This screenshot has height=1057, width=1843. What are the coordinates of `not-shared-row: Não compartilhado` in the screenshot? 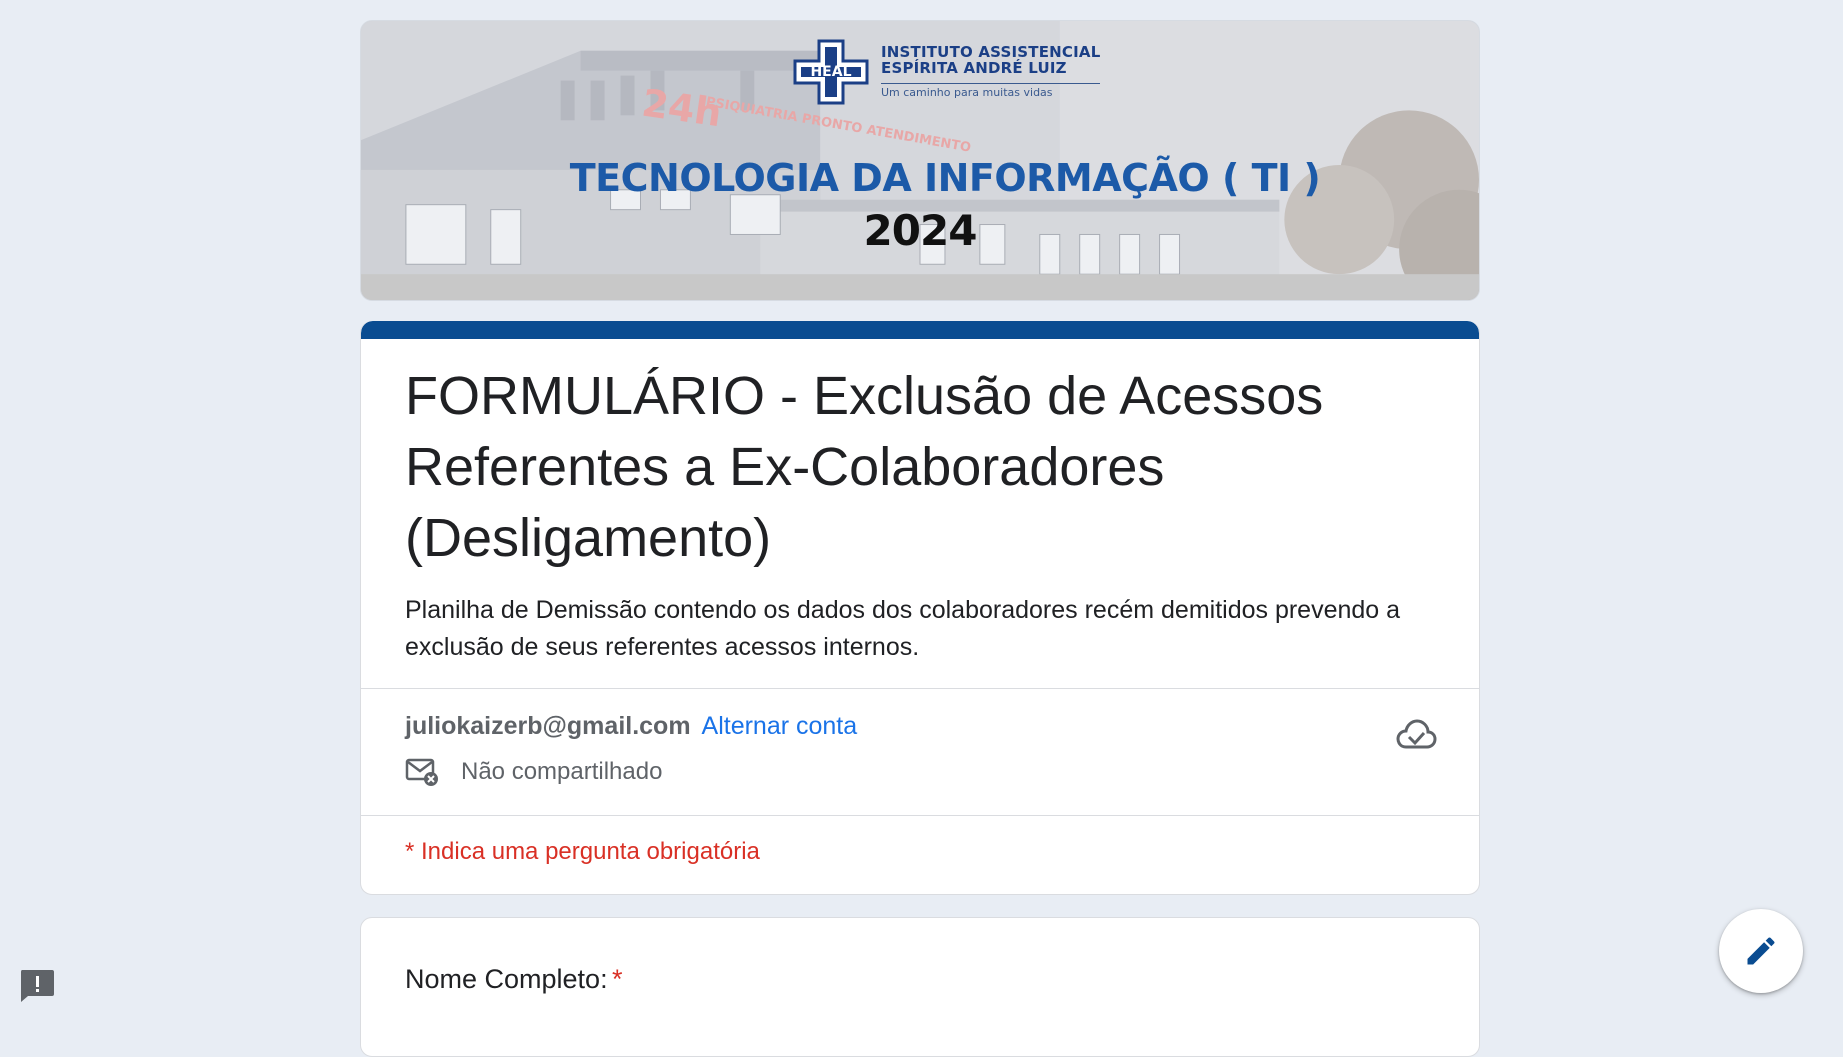 It's located at (920, 772).